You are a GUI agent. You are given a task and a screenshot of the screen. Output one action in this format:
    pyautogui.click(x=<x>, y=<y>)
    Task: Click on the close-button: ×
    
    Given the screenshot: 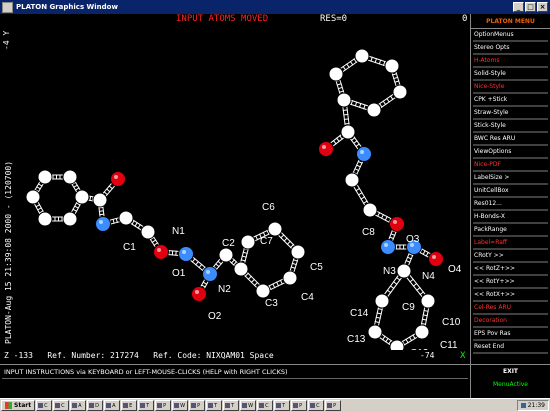 What is the action you would take?
    pyautogui.click(x=542, y=7)
    